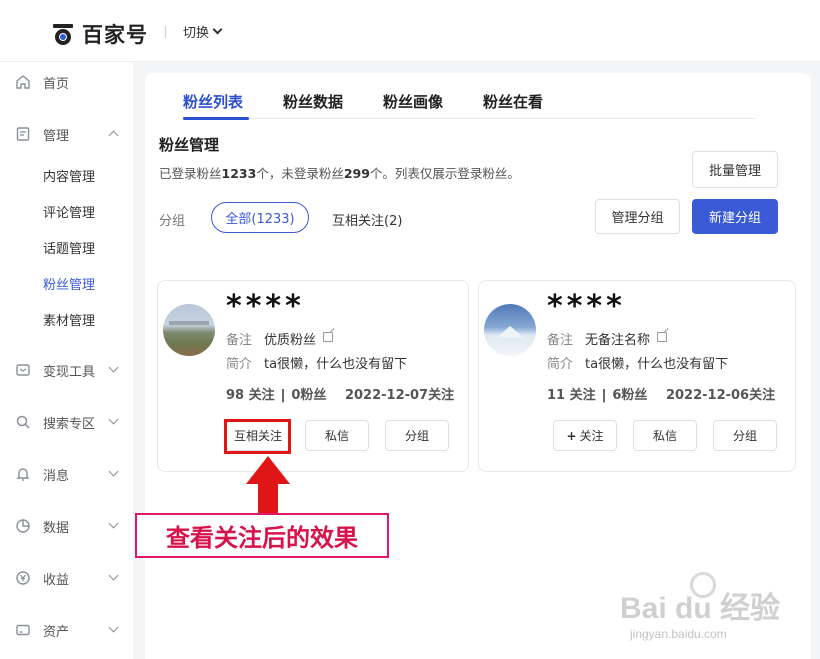 The height and width of the screenshot is (659, 820). I want to click on sidebar-subitem-content: 内容管理, so click(69, 175).